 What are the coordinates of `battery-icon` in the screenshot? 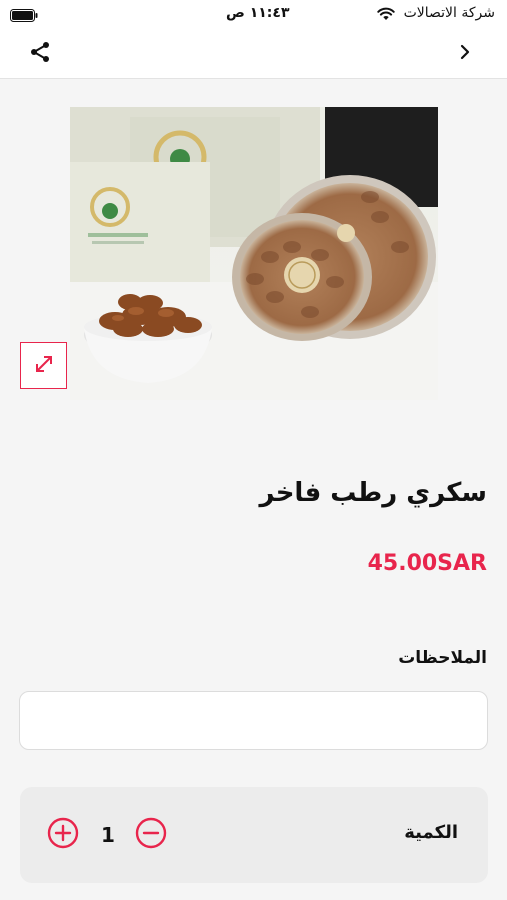 It's located at (24, 16).